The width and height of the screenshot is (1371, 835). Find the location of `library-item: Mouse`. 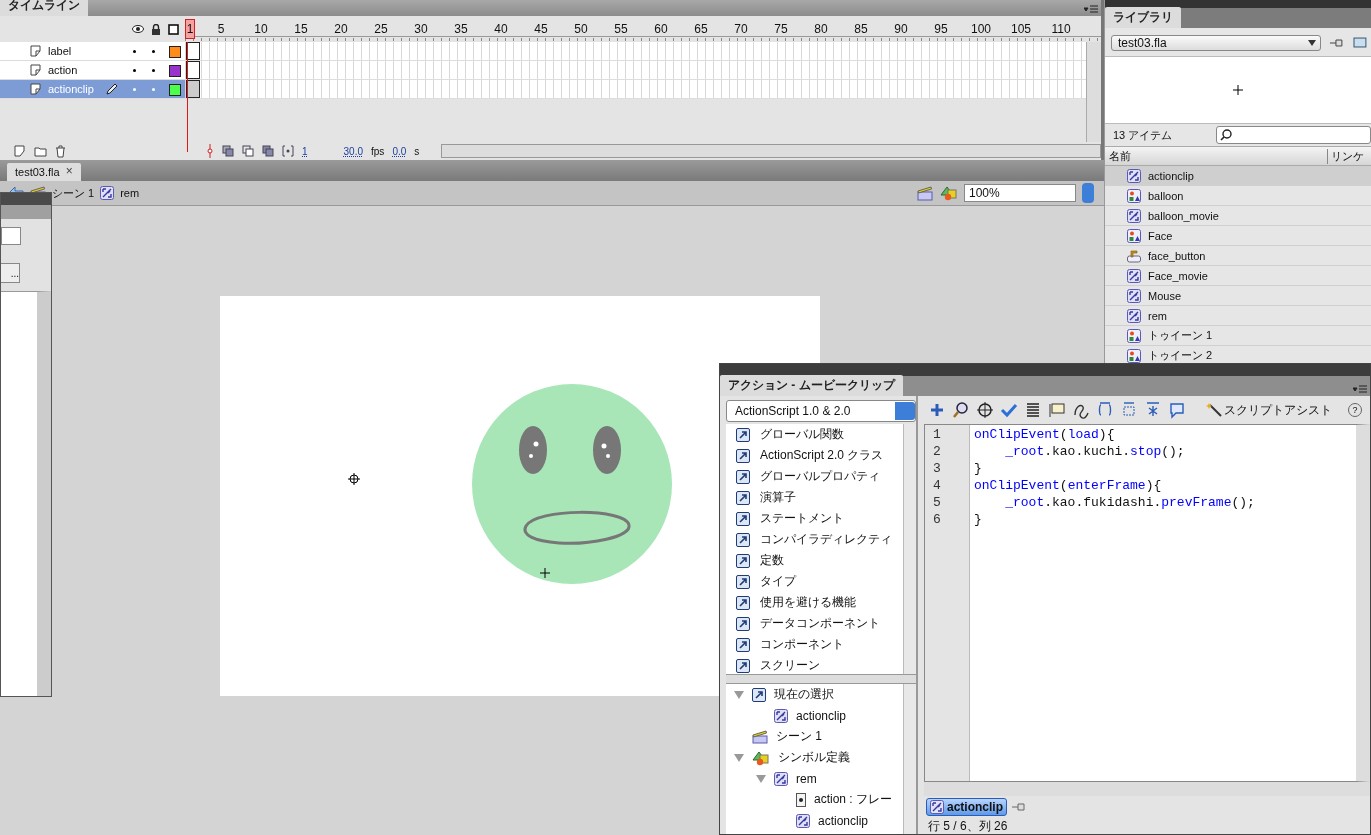

library-item: Mouse is located at coordinates (1238, 296).